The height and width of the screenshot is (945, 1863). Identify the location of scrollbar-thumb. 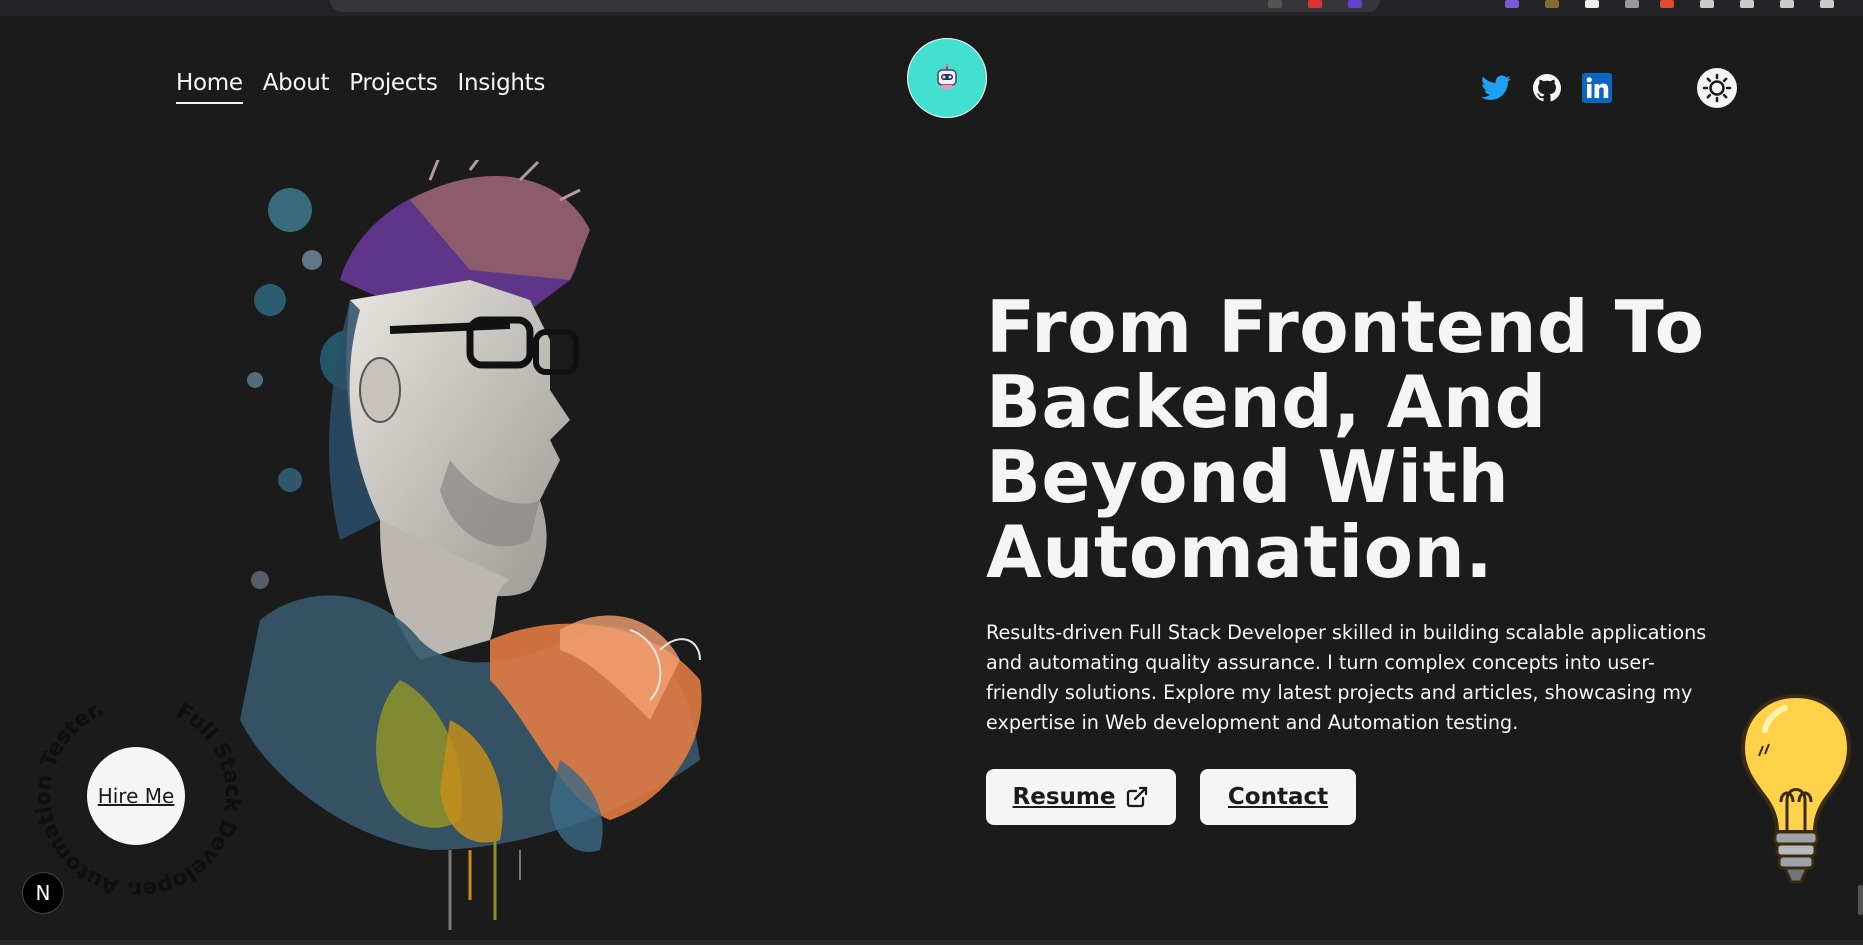
(1860, 900).